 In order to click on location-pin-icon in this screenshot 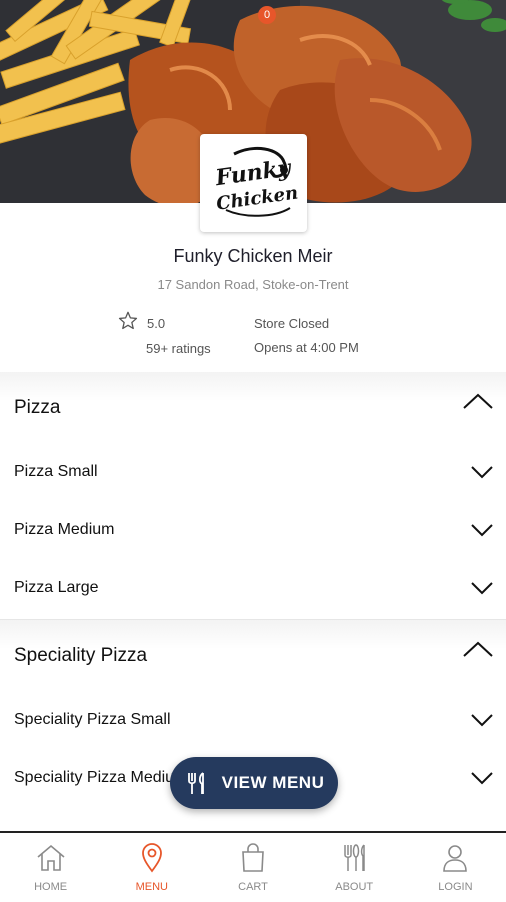, I will do `click(151, 858)`.